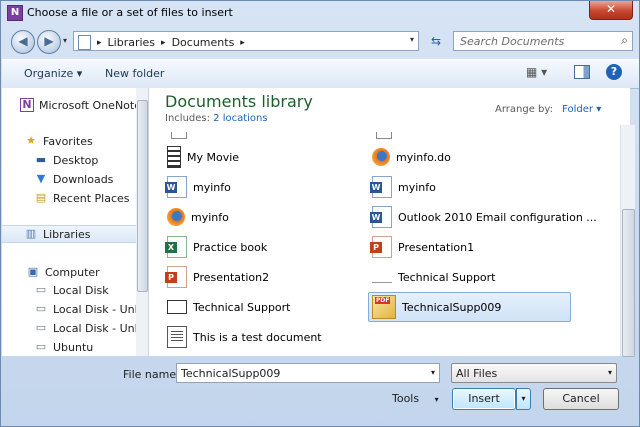 The width and height of the screenshot is (640, 427). I want to click on address-dropdown-icon: ▾, so click(412, 39).